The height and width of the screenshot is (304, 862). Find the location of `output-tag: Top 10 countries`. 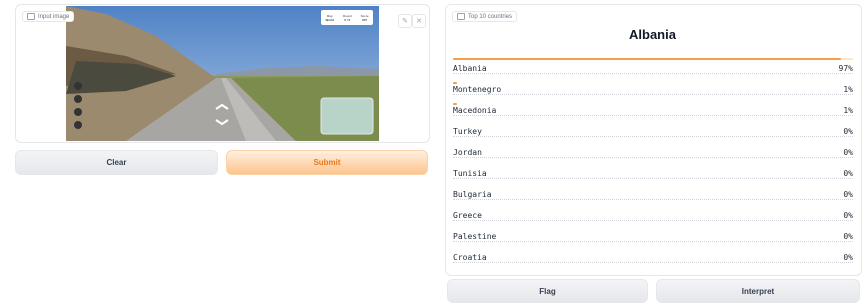

output-tag: Top 10 countries is located at coordinates (485, 16).